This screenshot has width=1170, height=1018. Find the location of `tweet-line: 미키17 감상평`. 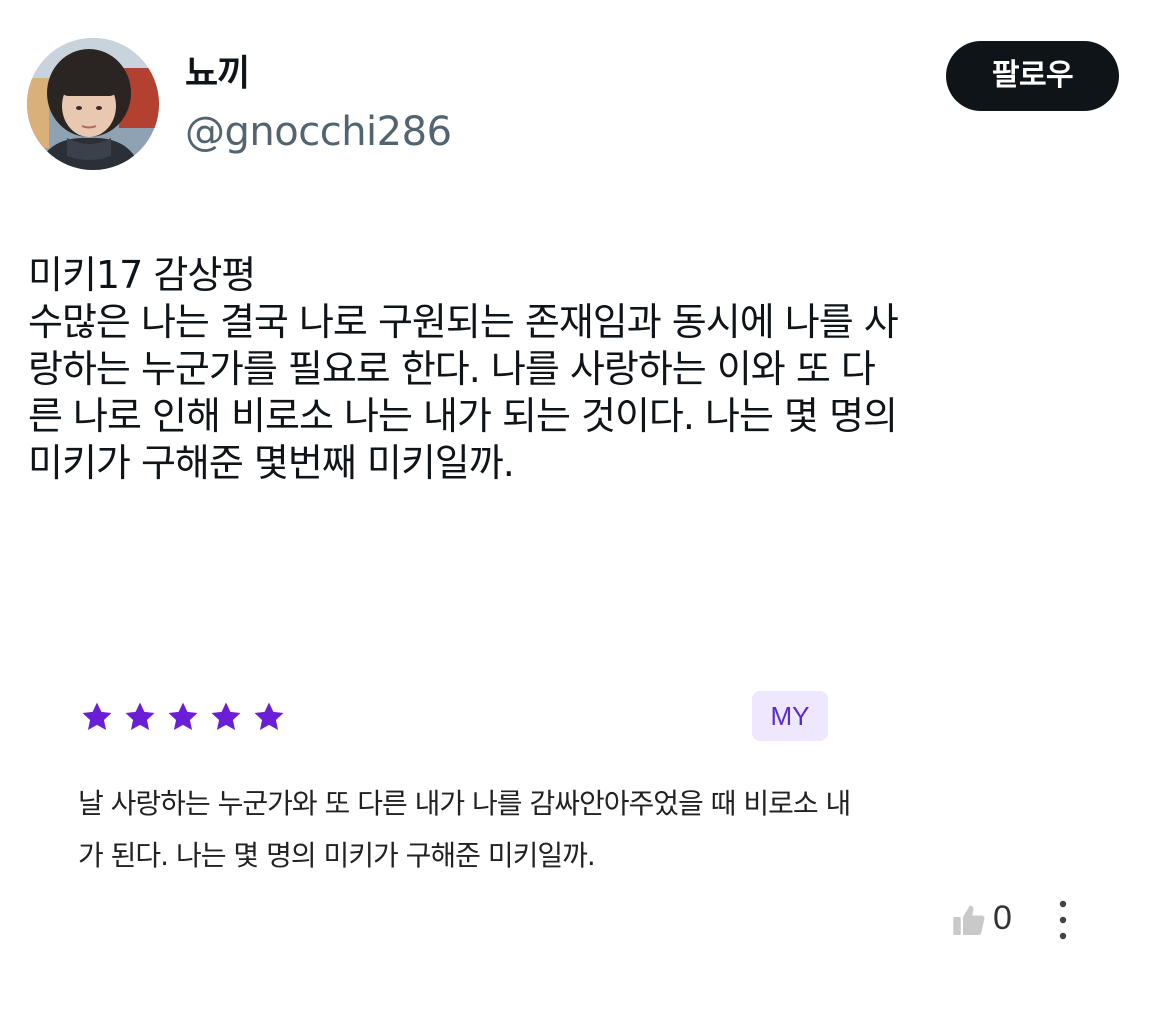

tweet-line: 미키17 감상평 is located at coordinates (142, 275).